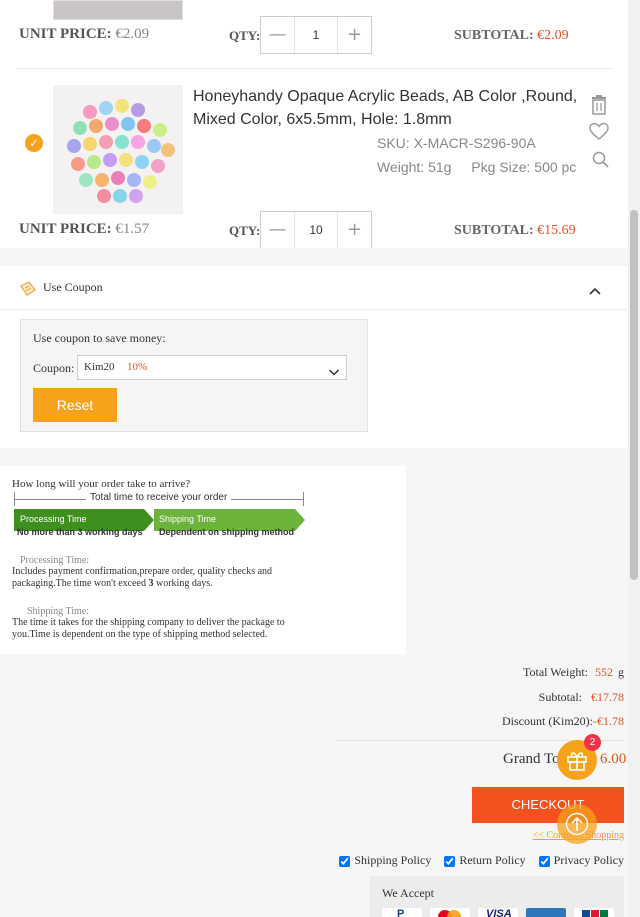 Image resolution: width=640 pixels, height=917 pixels. I want to click on chevron-up-icon, so click(595, 289).